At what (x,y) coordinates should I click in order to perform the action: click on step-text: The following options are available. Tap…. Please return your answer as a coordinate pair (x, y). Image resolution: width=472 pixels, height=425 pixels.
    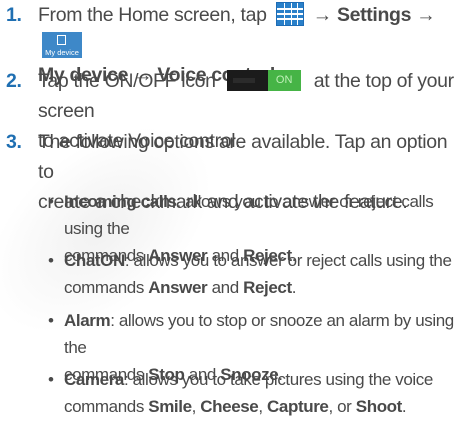
    Looking at the image, I should click on (243, 157).